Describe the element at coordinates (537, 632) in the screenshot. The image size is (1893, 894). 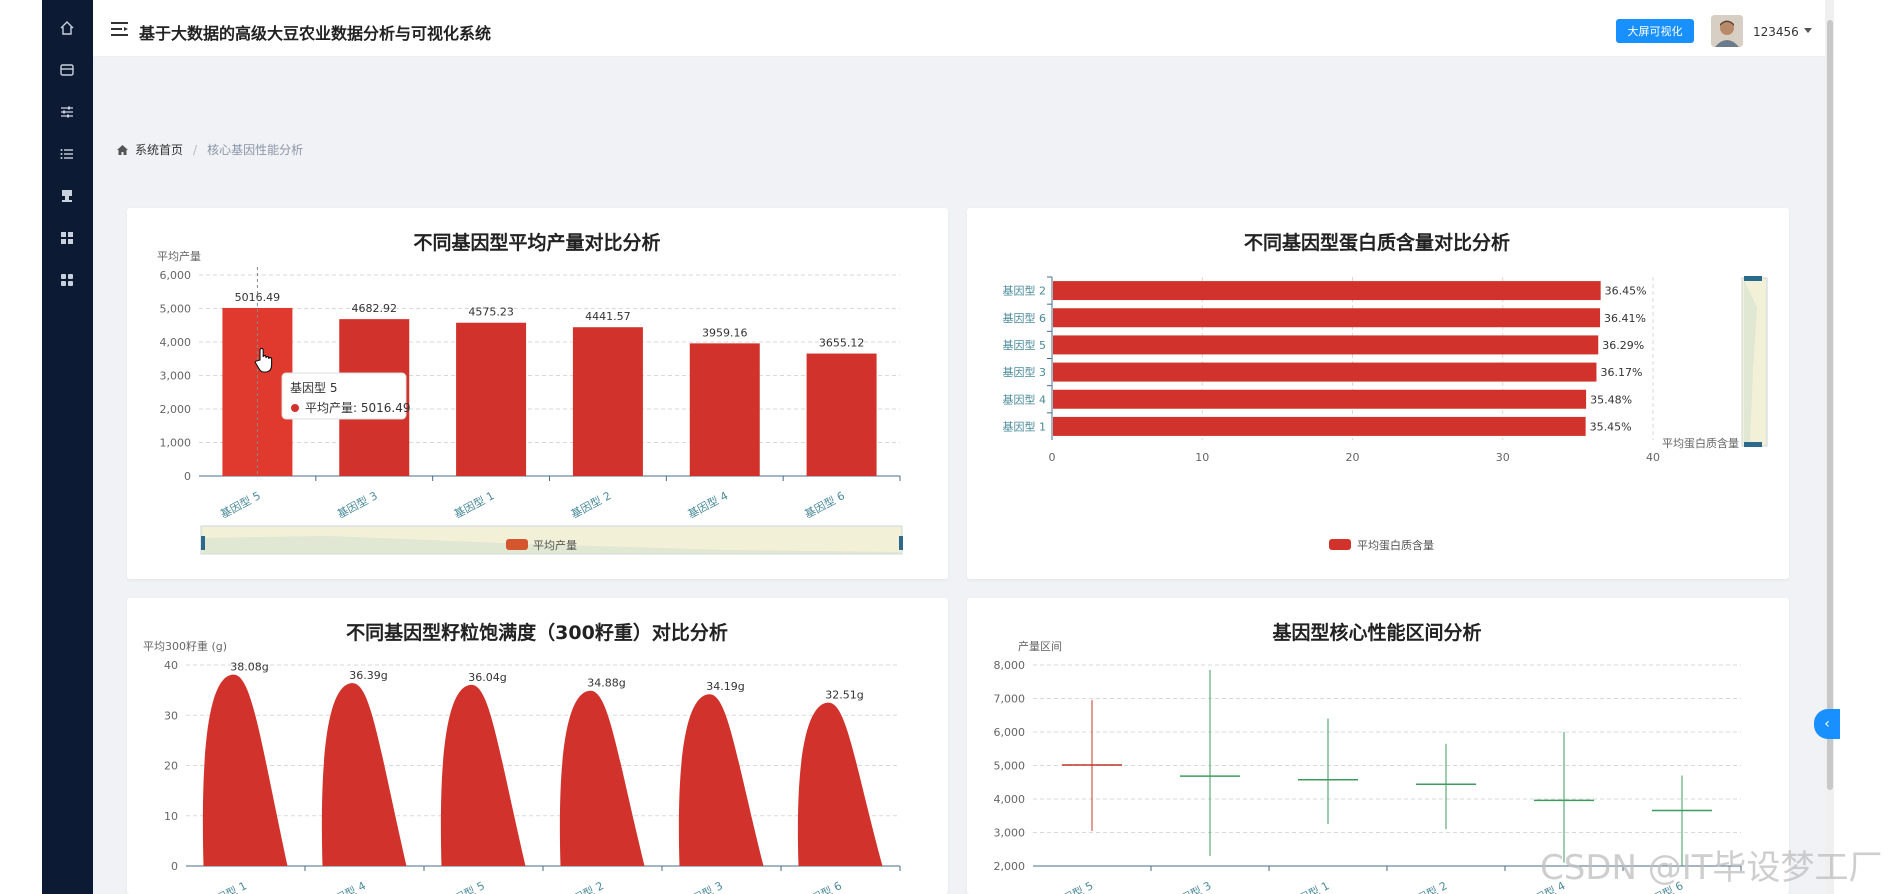
I see `chart-title: 不同基因型籽粒饱满度（300籽重）对比分析` at that location.